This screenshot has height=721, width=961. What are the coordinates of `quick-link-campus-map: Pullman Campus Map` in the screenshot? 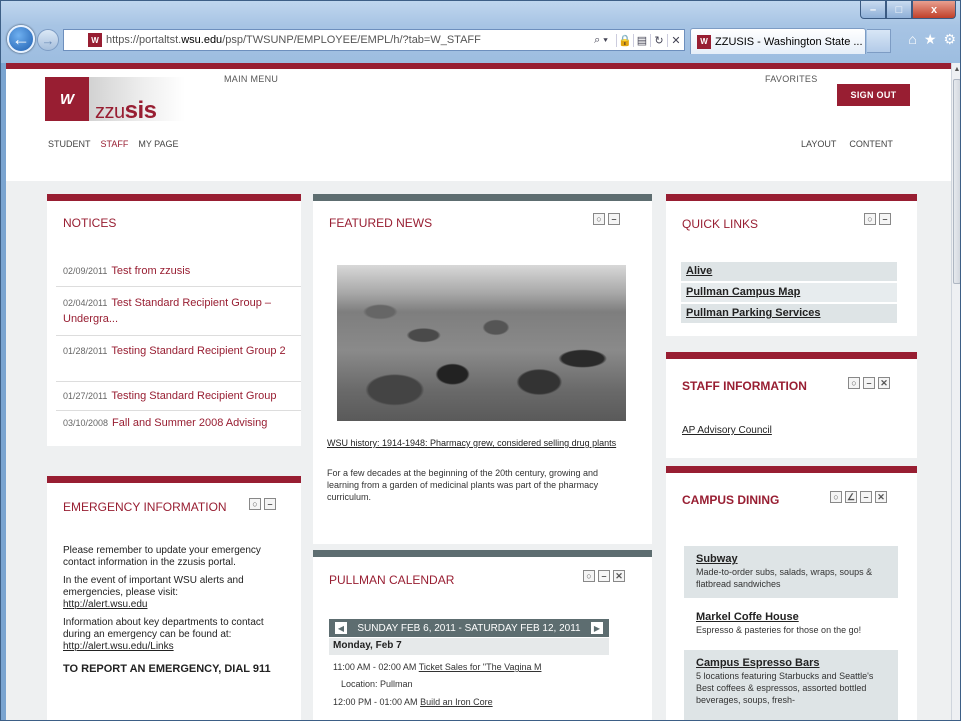 It's located at (789, 293).